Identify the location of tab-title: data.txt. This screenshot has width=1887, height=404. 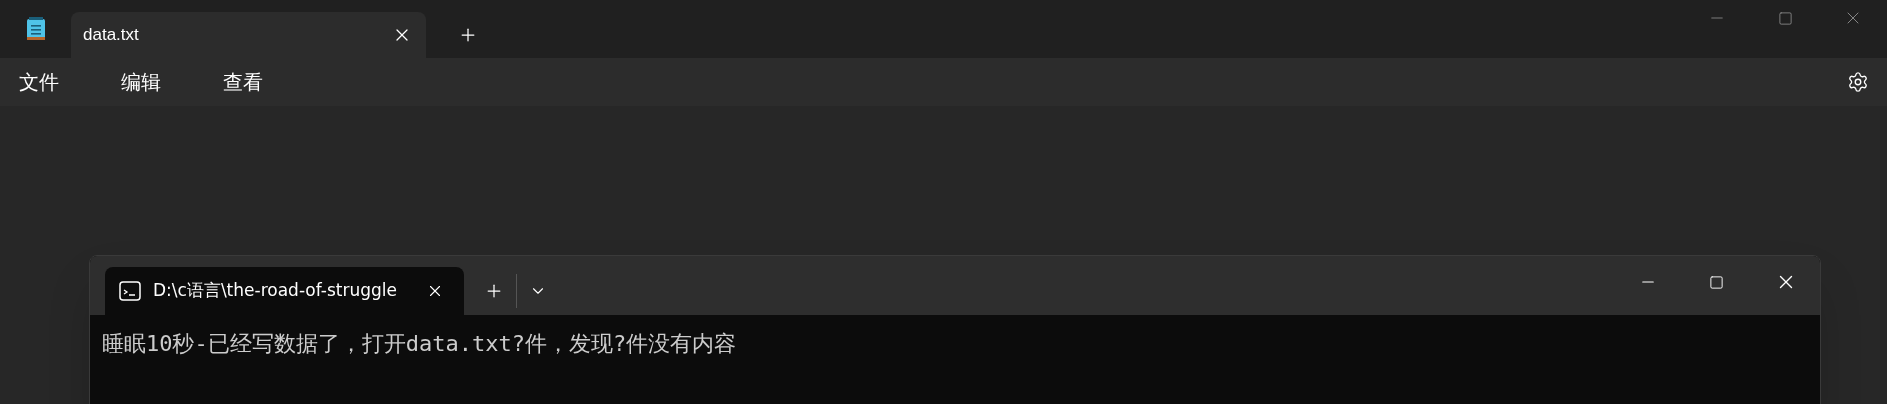
(111, 35).